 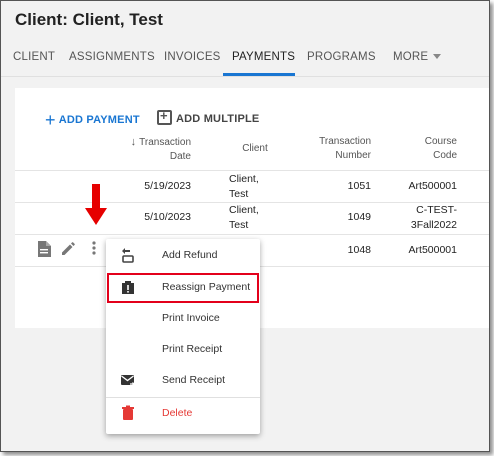 I want to click on menu-item-label: Print Invoice, so click(x=191, y=318).